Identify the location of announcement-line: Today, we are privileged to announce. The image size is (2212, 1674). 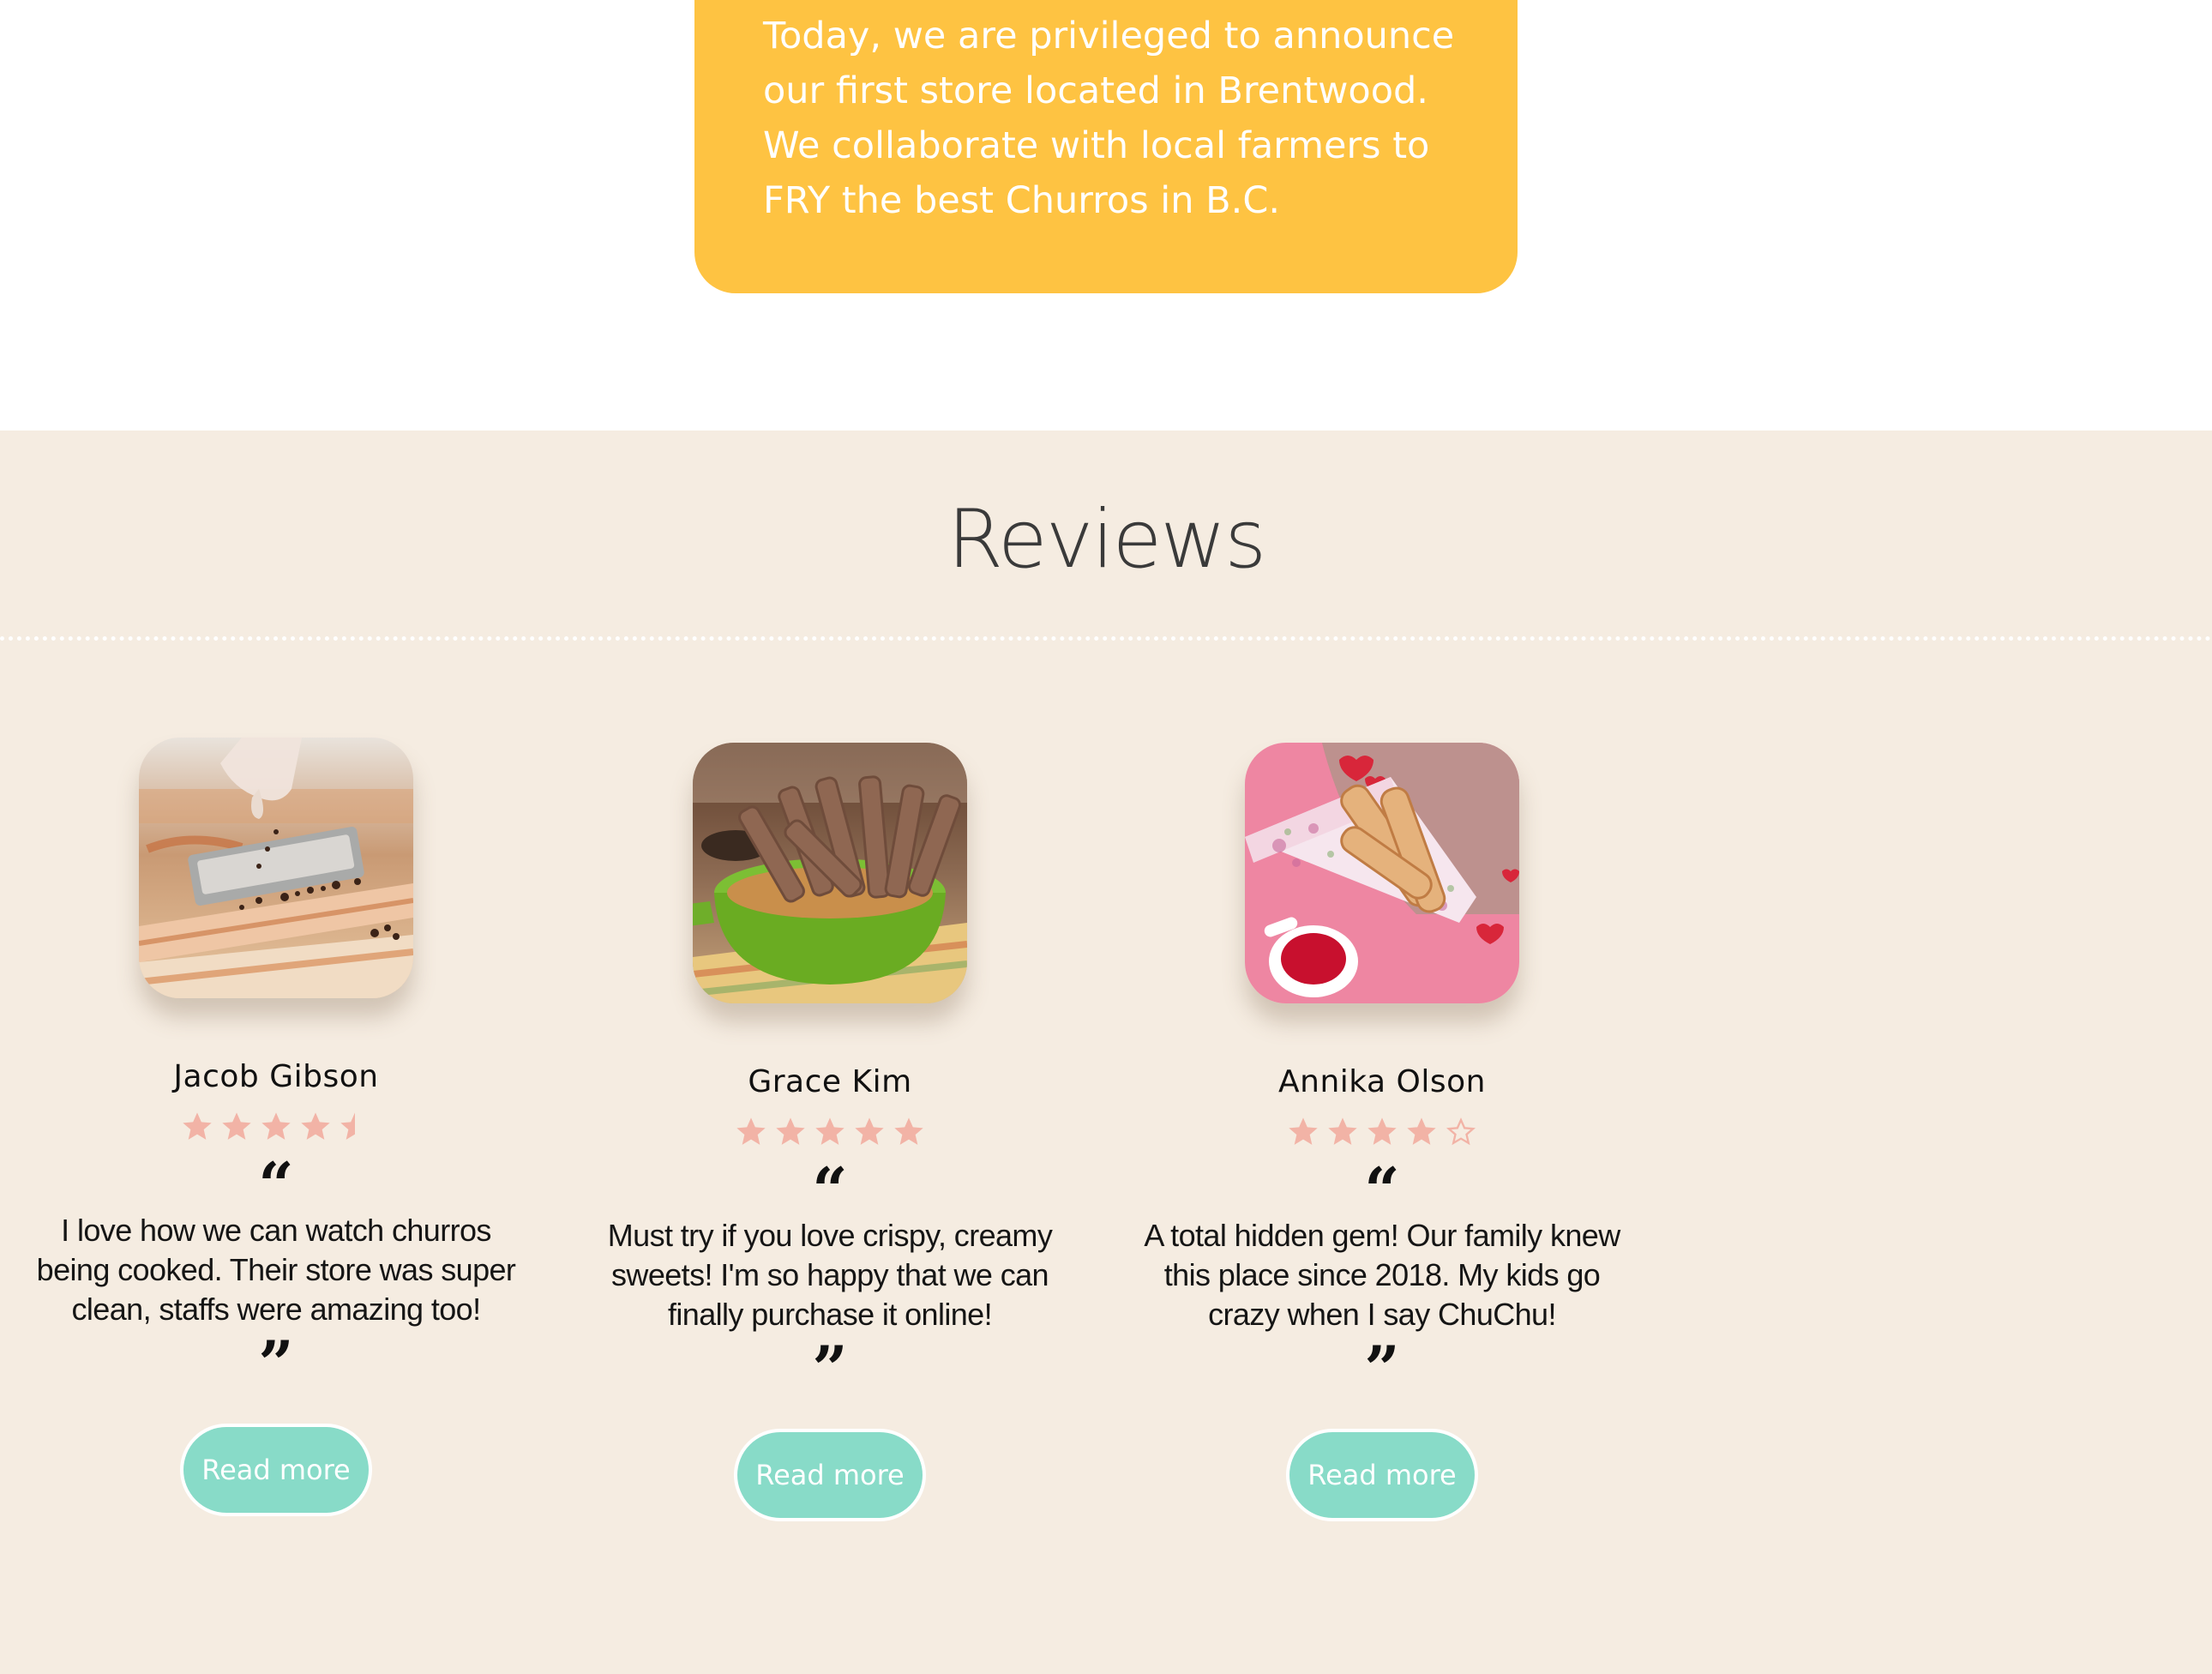
(1109, 36).